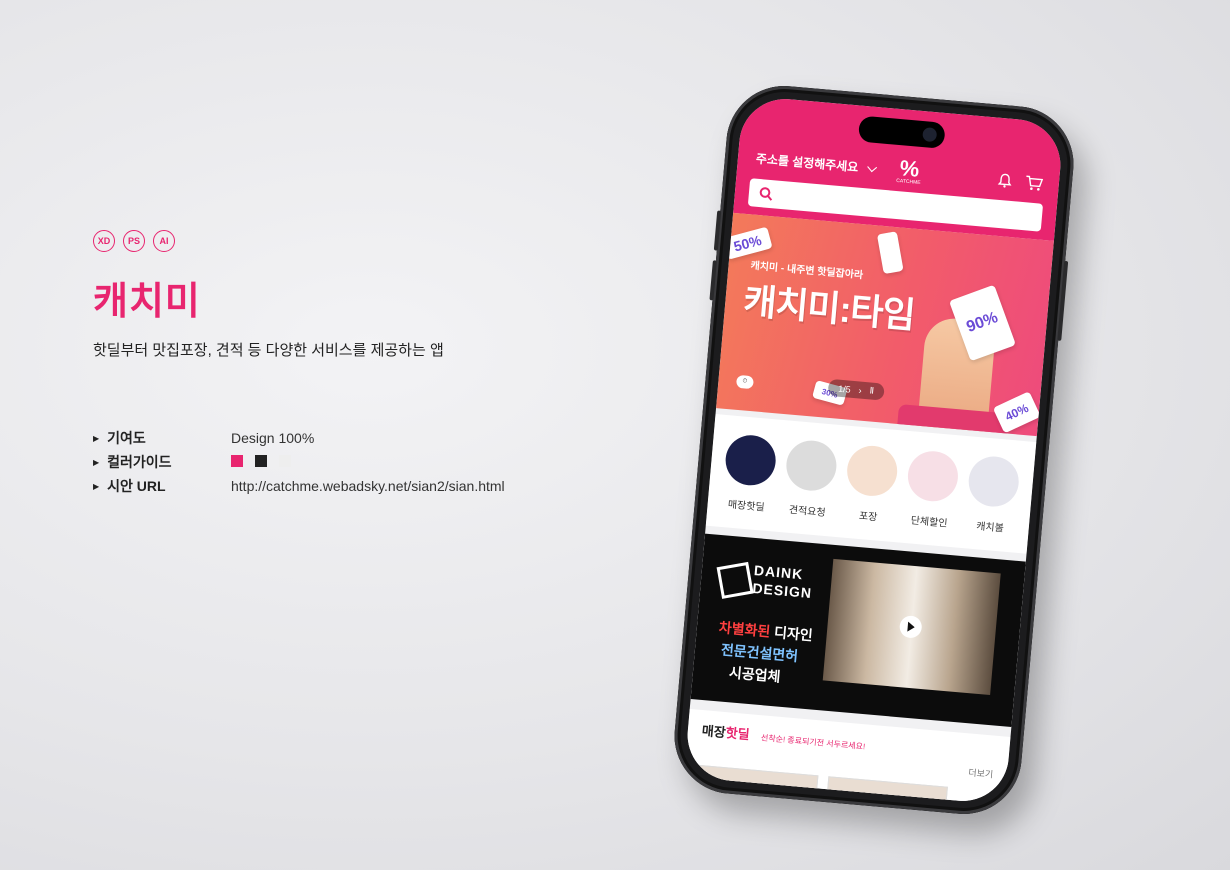 This screenshot has width=1230, height=870. Describe the element at coordinates (735, 580) in the screenshot. I see `daink-logo-icon` at that location.